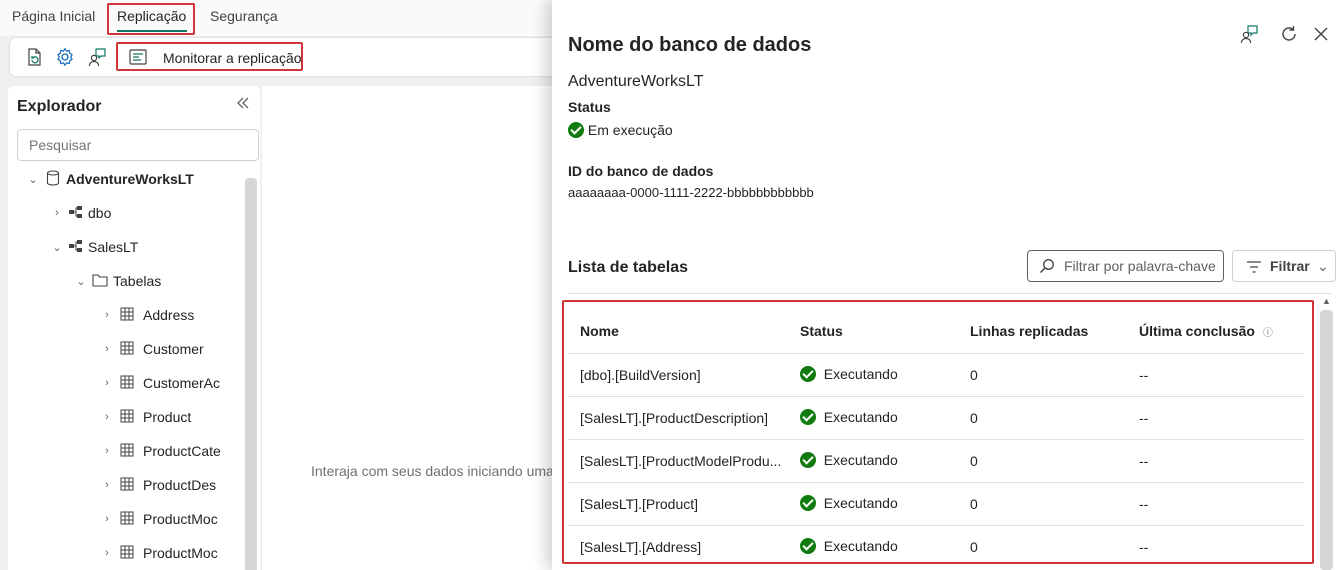 Image resolution: width=1342 pixels, height=570 pixels. I want to click on database-id-value: aaaaaaaa-0000-1111-2222-bbbbbbbbbbbb, so click(691, 192).